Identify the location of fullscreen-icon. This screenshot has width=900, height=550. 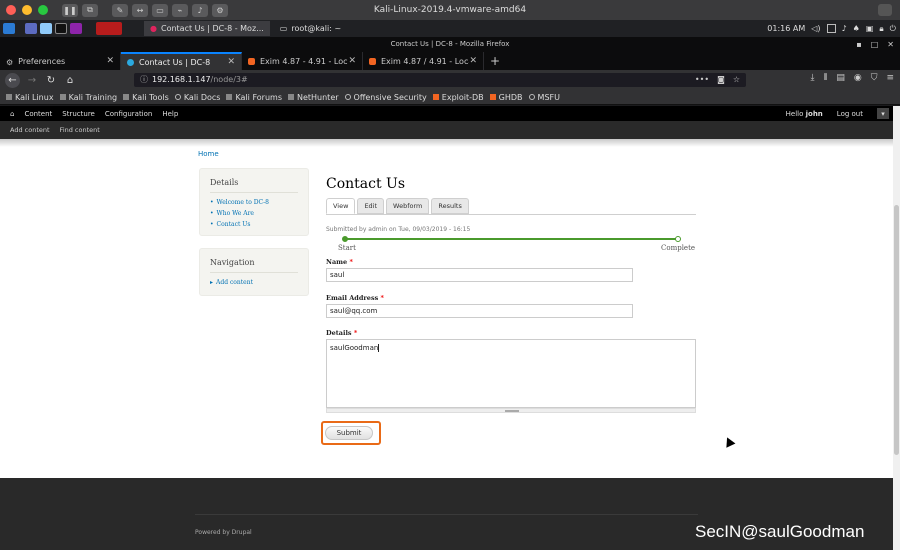
(885, 10).